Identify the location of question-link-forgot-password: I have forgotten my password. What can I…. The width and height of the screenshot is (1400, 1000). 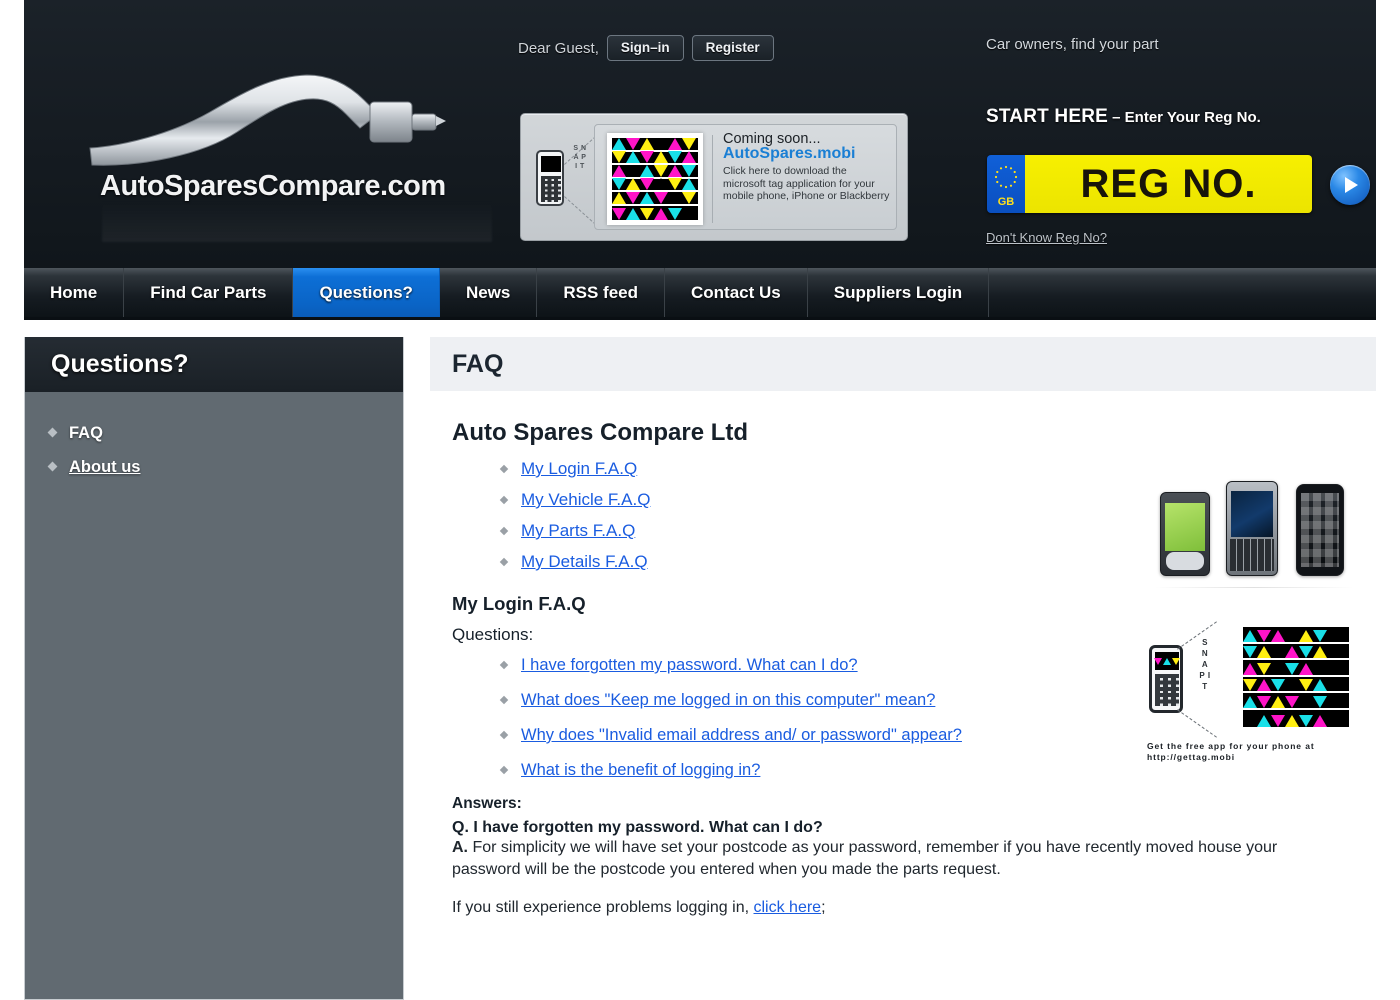
(689, 665).